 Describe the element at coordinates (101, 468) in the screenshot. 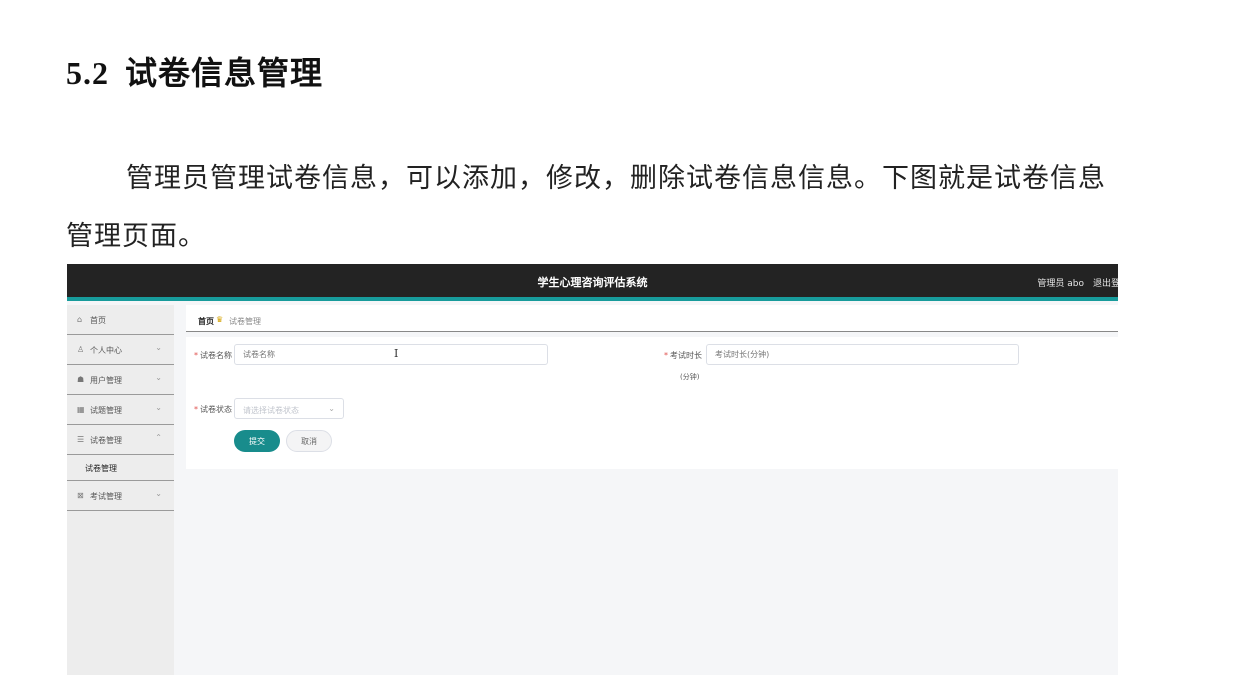

I see `sidebar-subitem-label: 试卷管理` at that location.